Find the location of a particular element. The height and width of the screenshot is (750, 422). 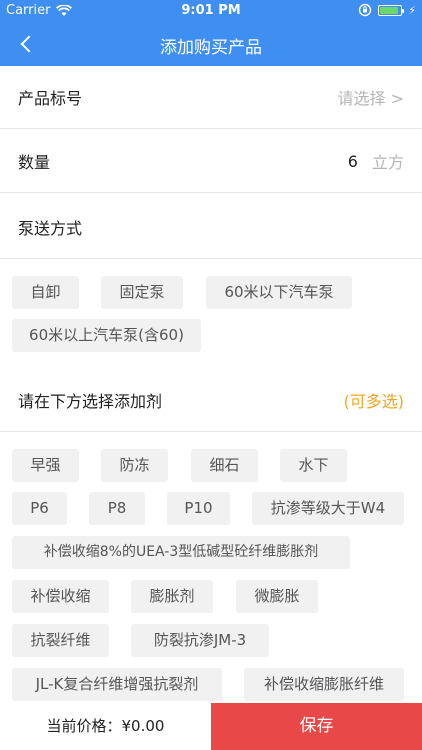

additives-row: 请在下方选择添加剂 (可多选) is located at coordinates (211, 400).